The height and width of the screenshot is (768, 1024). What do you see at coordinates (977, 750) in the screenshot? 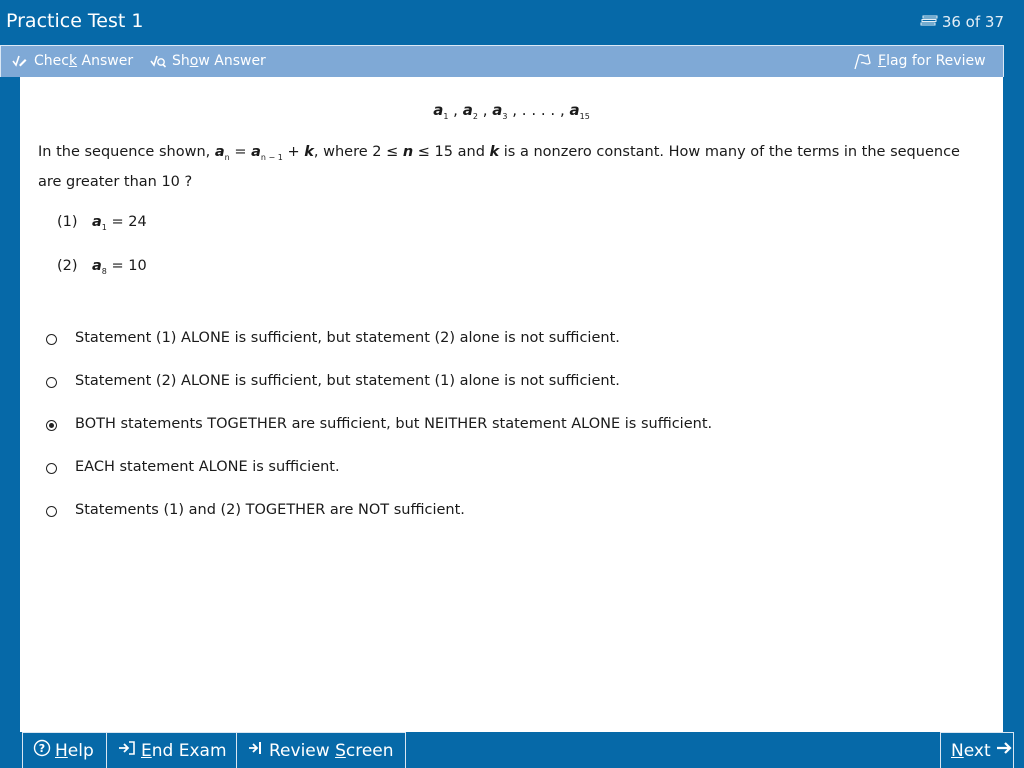
I see `next-button: Next` at bounding box center [977, 750].